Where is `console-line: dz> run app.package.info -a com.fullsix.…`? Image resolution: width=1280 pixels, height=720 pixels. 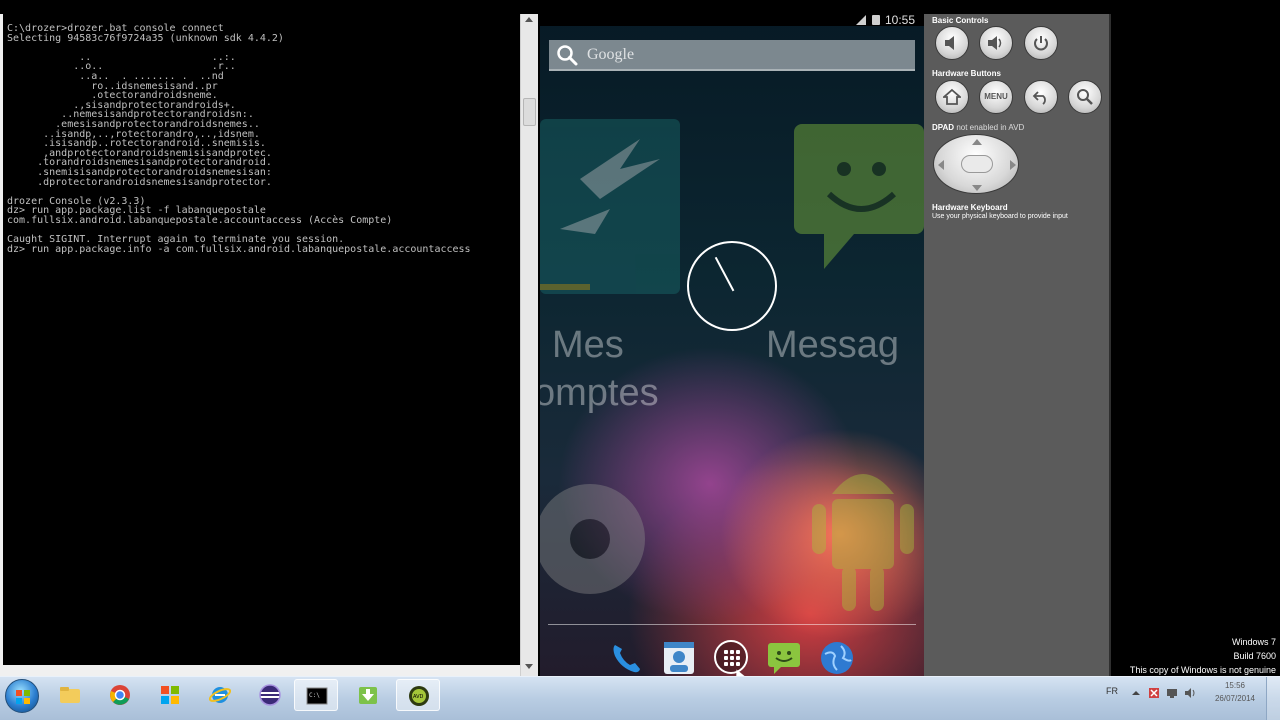
console-line: dz> run app.package.info -a com.fullsix.… is located at coordinates (239, 249).